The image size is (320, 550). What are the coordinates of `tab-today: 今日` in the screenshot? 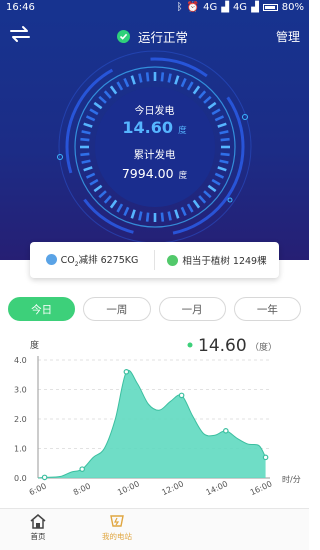 It's located at (42, 309).